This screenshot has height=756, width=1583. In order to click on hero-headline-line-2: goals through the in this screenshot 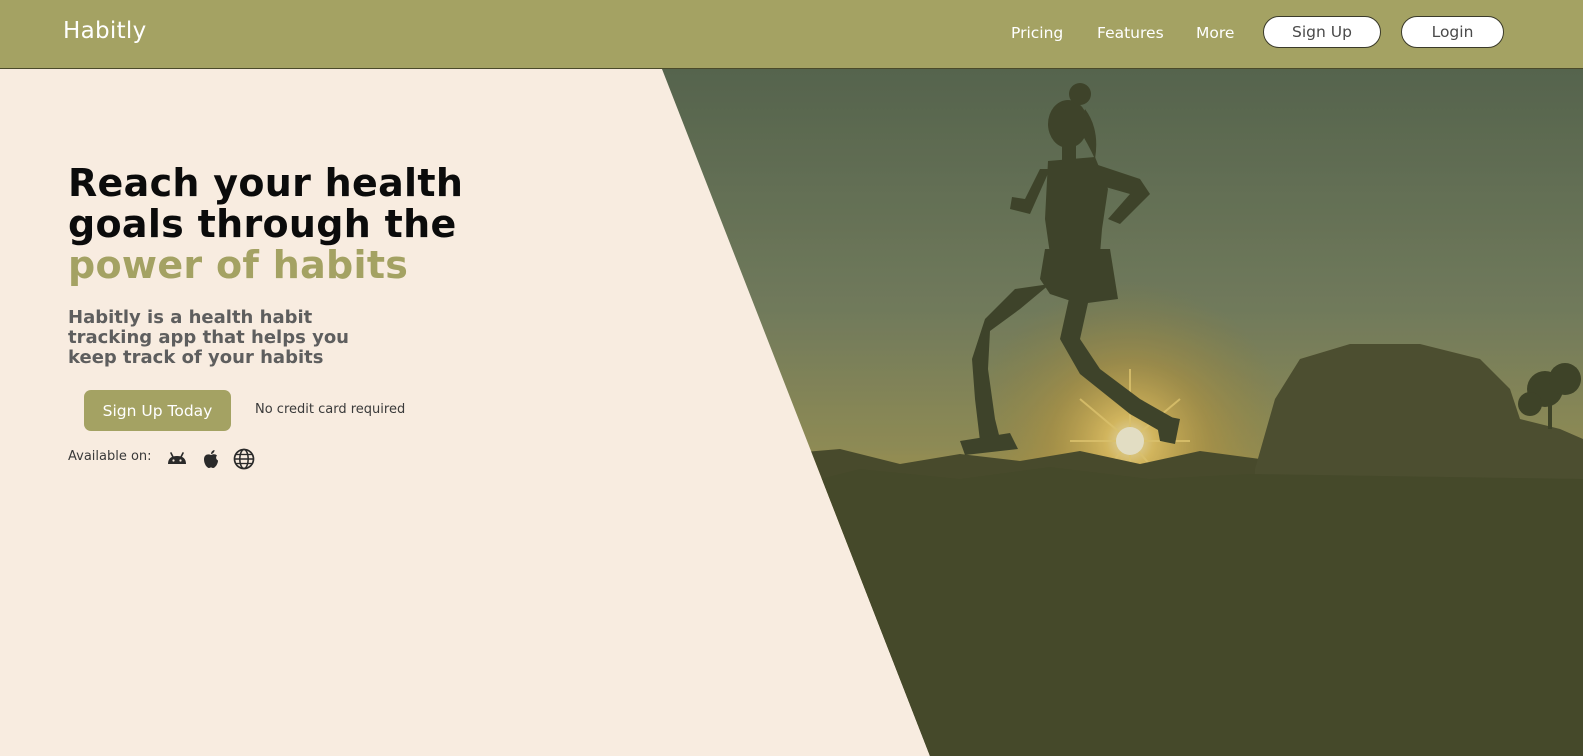, I will do `click(262, 224)`.